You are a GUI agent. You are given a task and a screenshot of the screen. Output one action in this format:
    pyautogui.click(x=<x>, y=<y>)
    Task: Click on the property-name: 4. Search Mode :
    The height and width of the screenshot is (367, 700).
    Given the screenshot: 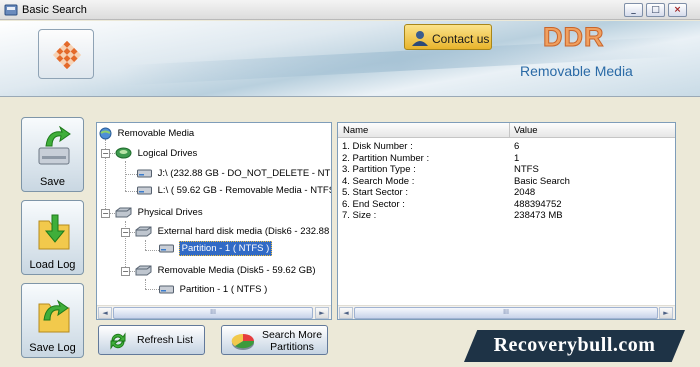 What is the action you would take?
    pyautogui.click(x=378, y=181)
    